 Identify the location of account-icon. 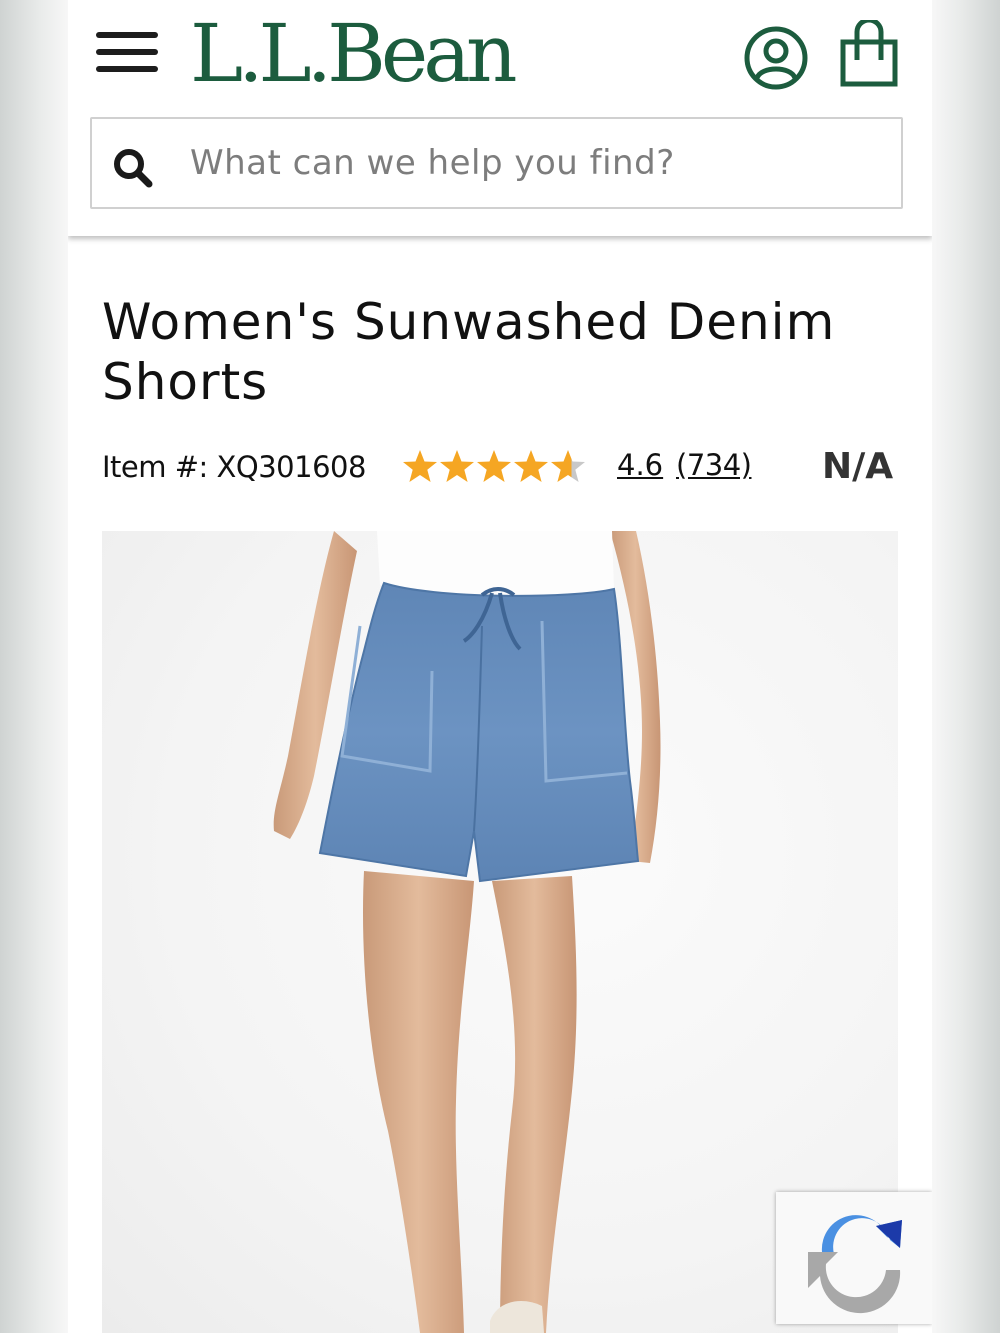
(776, 58).